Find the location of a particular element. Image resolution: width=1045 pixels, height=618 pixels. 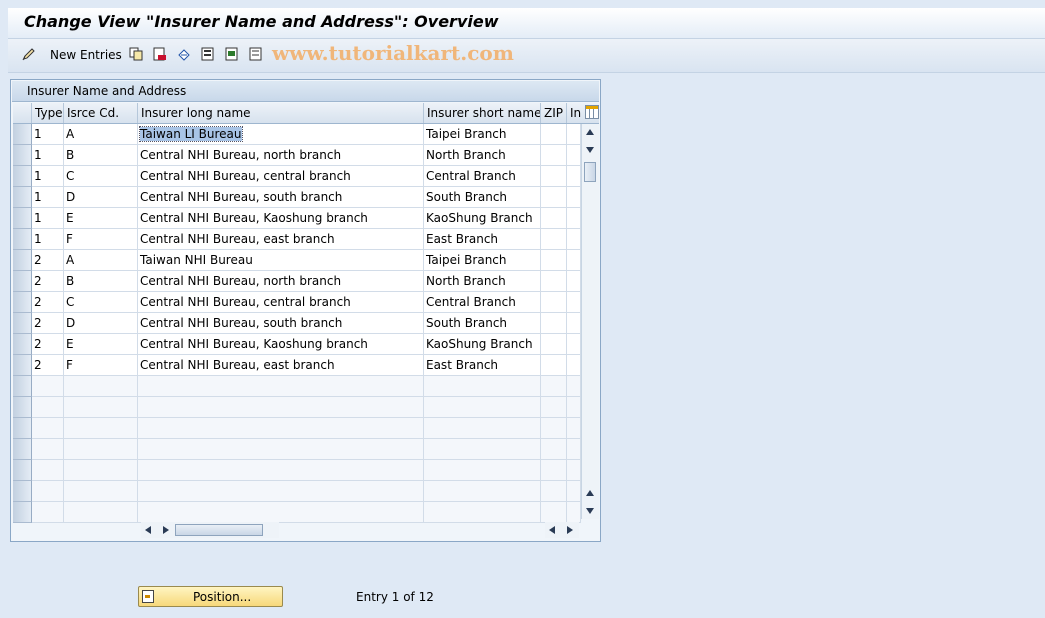

scroll-page-down-icon is located at coordinates (590, 150).